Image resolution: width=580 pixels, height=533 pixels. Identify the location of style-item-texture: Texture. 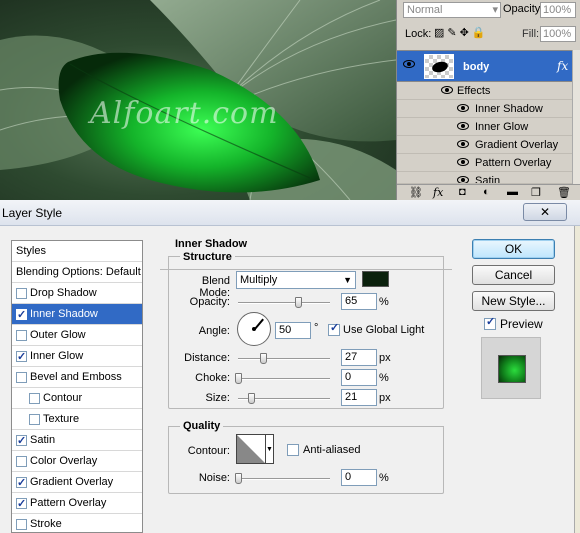
(77, 419).